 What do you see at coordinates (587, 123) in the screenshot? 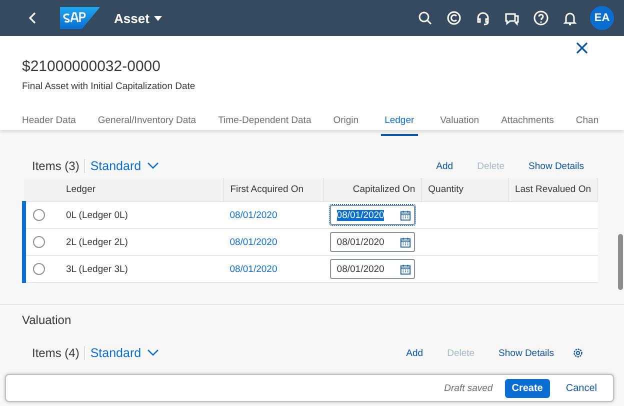
I see `tab: Chan` at bounding box center [587, 123].